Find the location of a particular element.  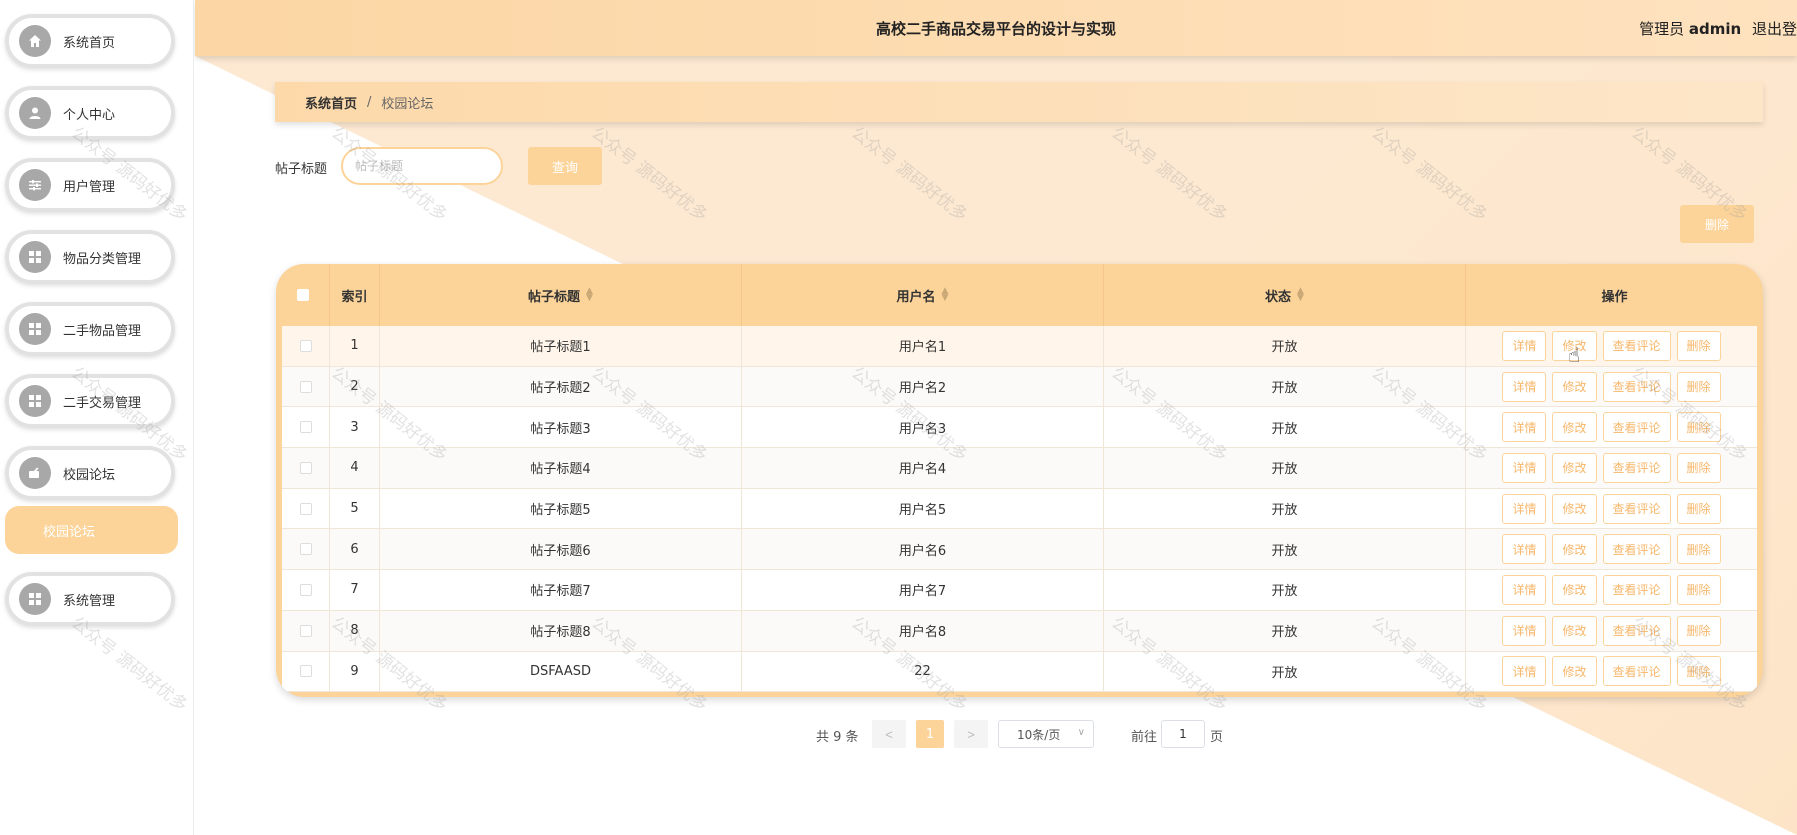

sidebar-item-label: 二手交易管理 is located at coordinates (102, 403).